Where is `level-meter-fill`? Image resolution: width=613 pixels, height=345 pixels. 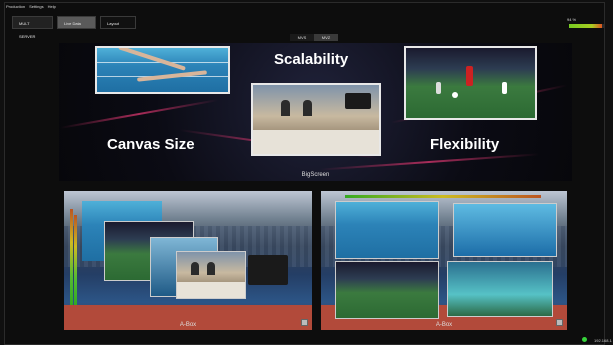
level-meter-fill is located at coordinates (585, 26).